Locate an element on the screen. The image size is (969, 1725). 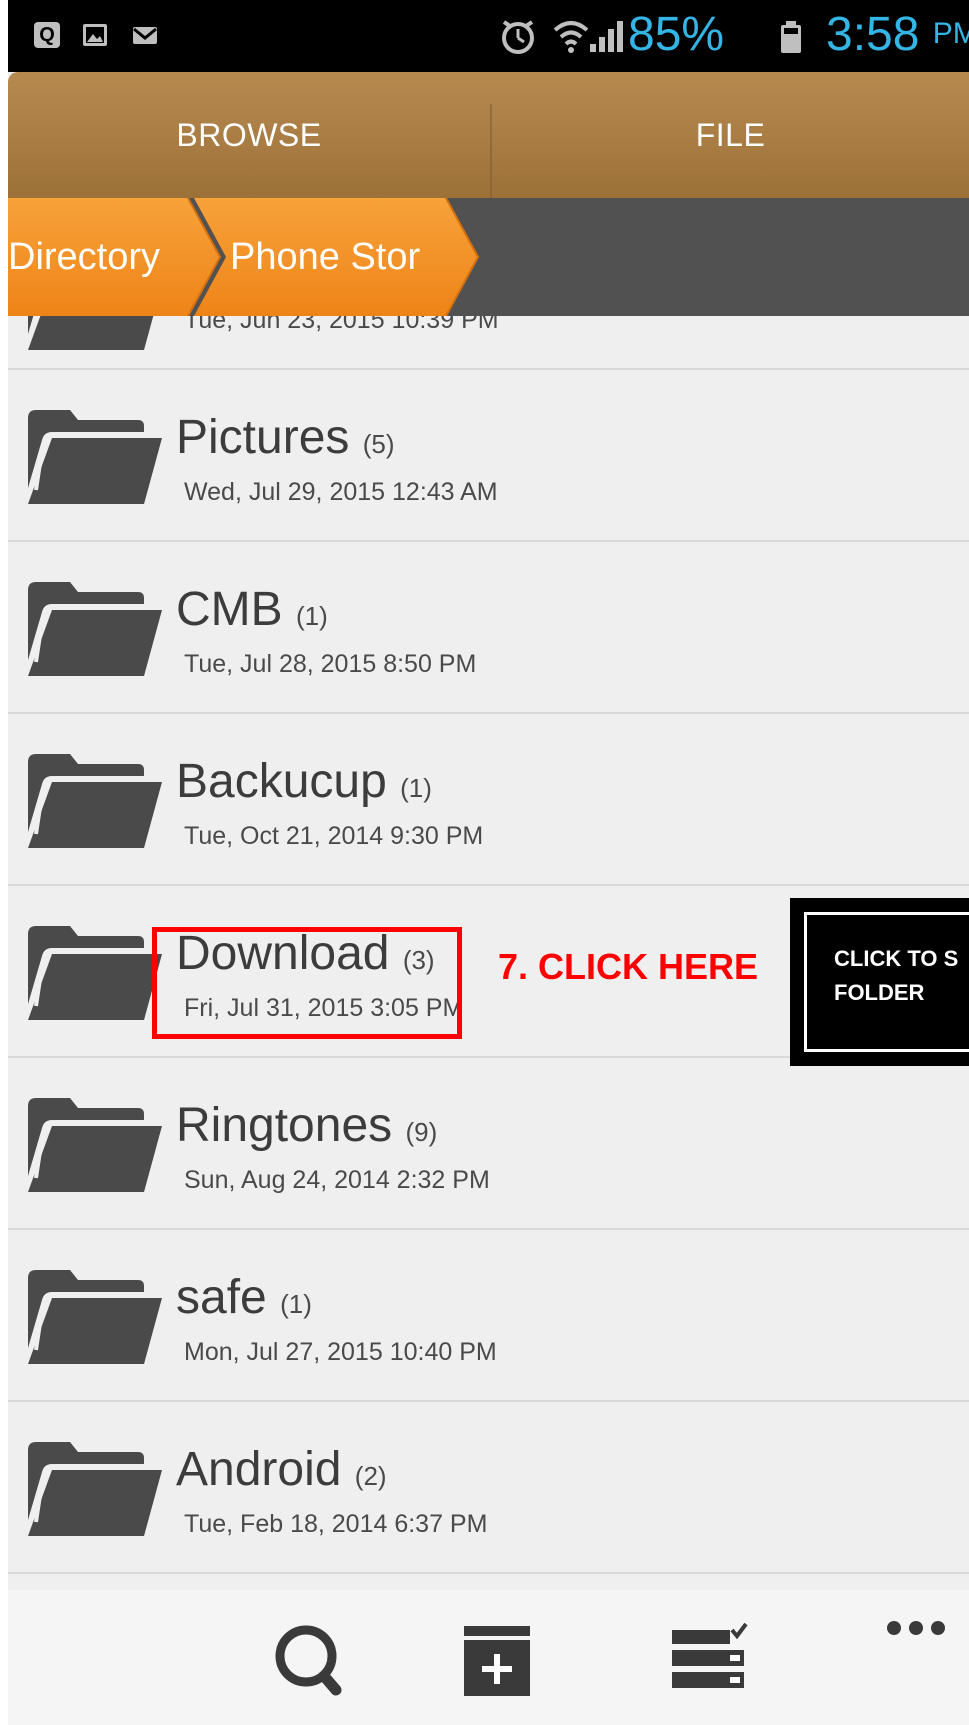
tutorial-highlight-box is located at coordinates (307, 983).